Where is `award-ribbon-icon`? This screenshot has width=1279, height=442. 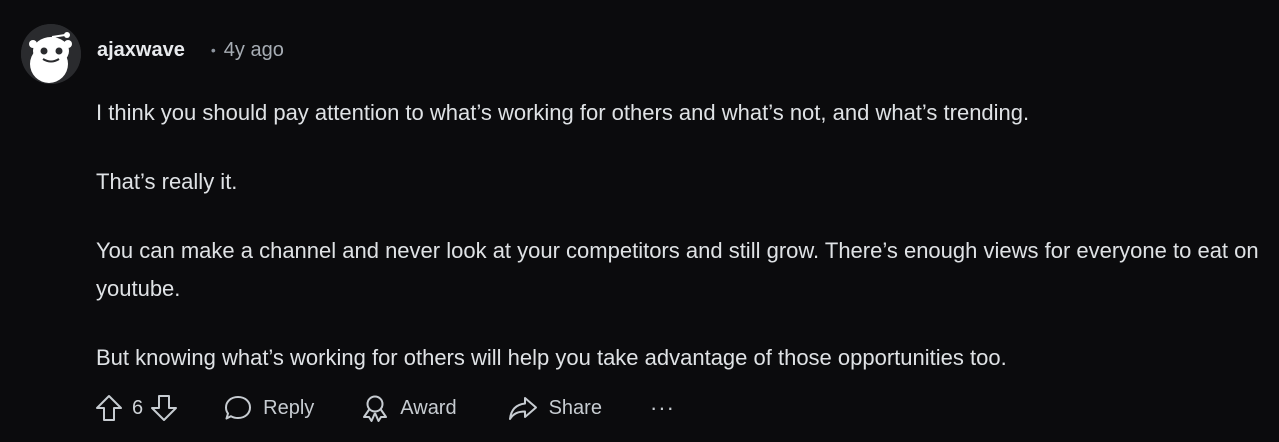 award-ribbon-icon is located at coordinates (375, 408).